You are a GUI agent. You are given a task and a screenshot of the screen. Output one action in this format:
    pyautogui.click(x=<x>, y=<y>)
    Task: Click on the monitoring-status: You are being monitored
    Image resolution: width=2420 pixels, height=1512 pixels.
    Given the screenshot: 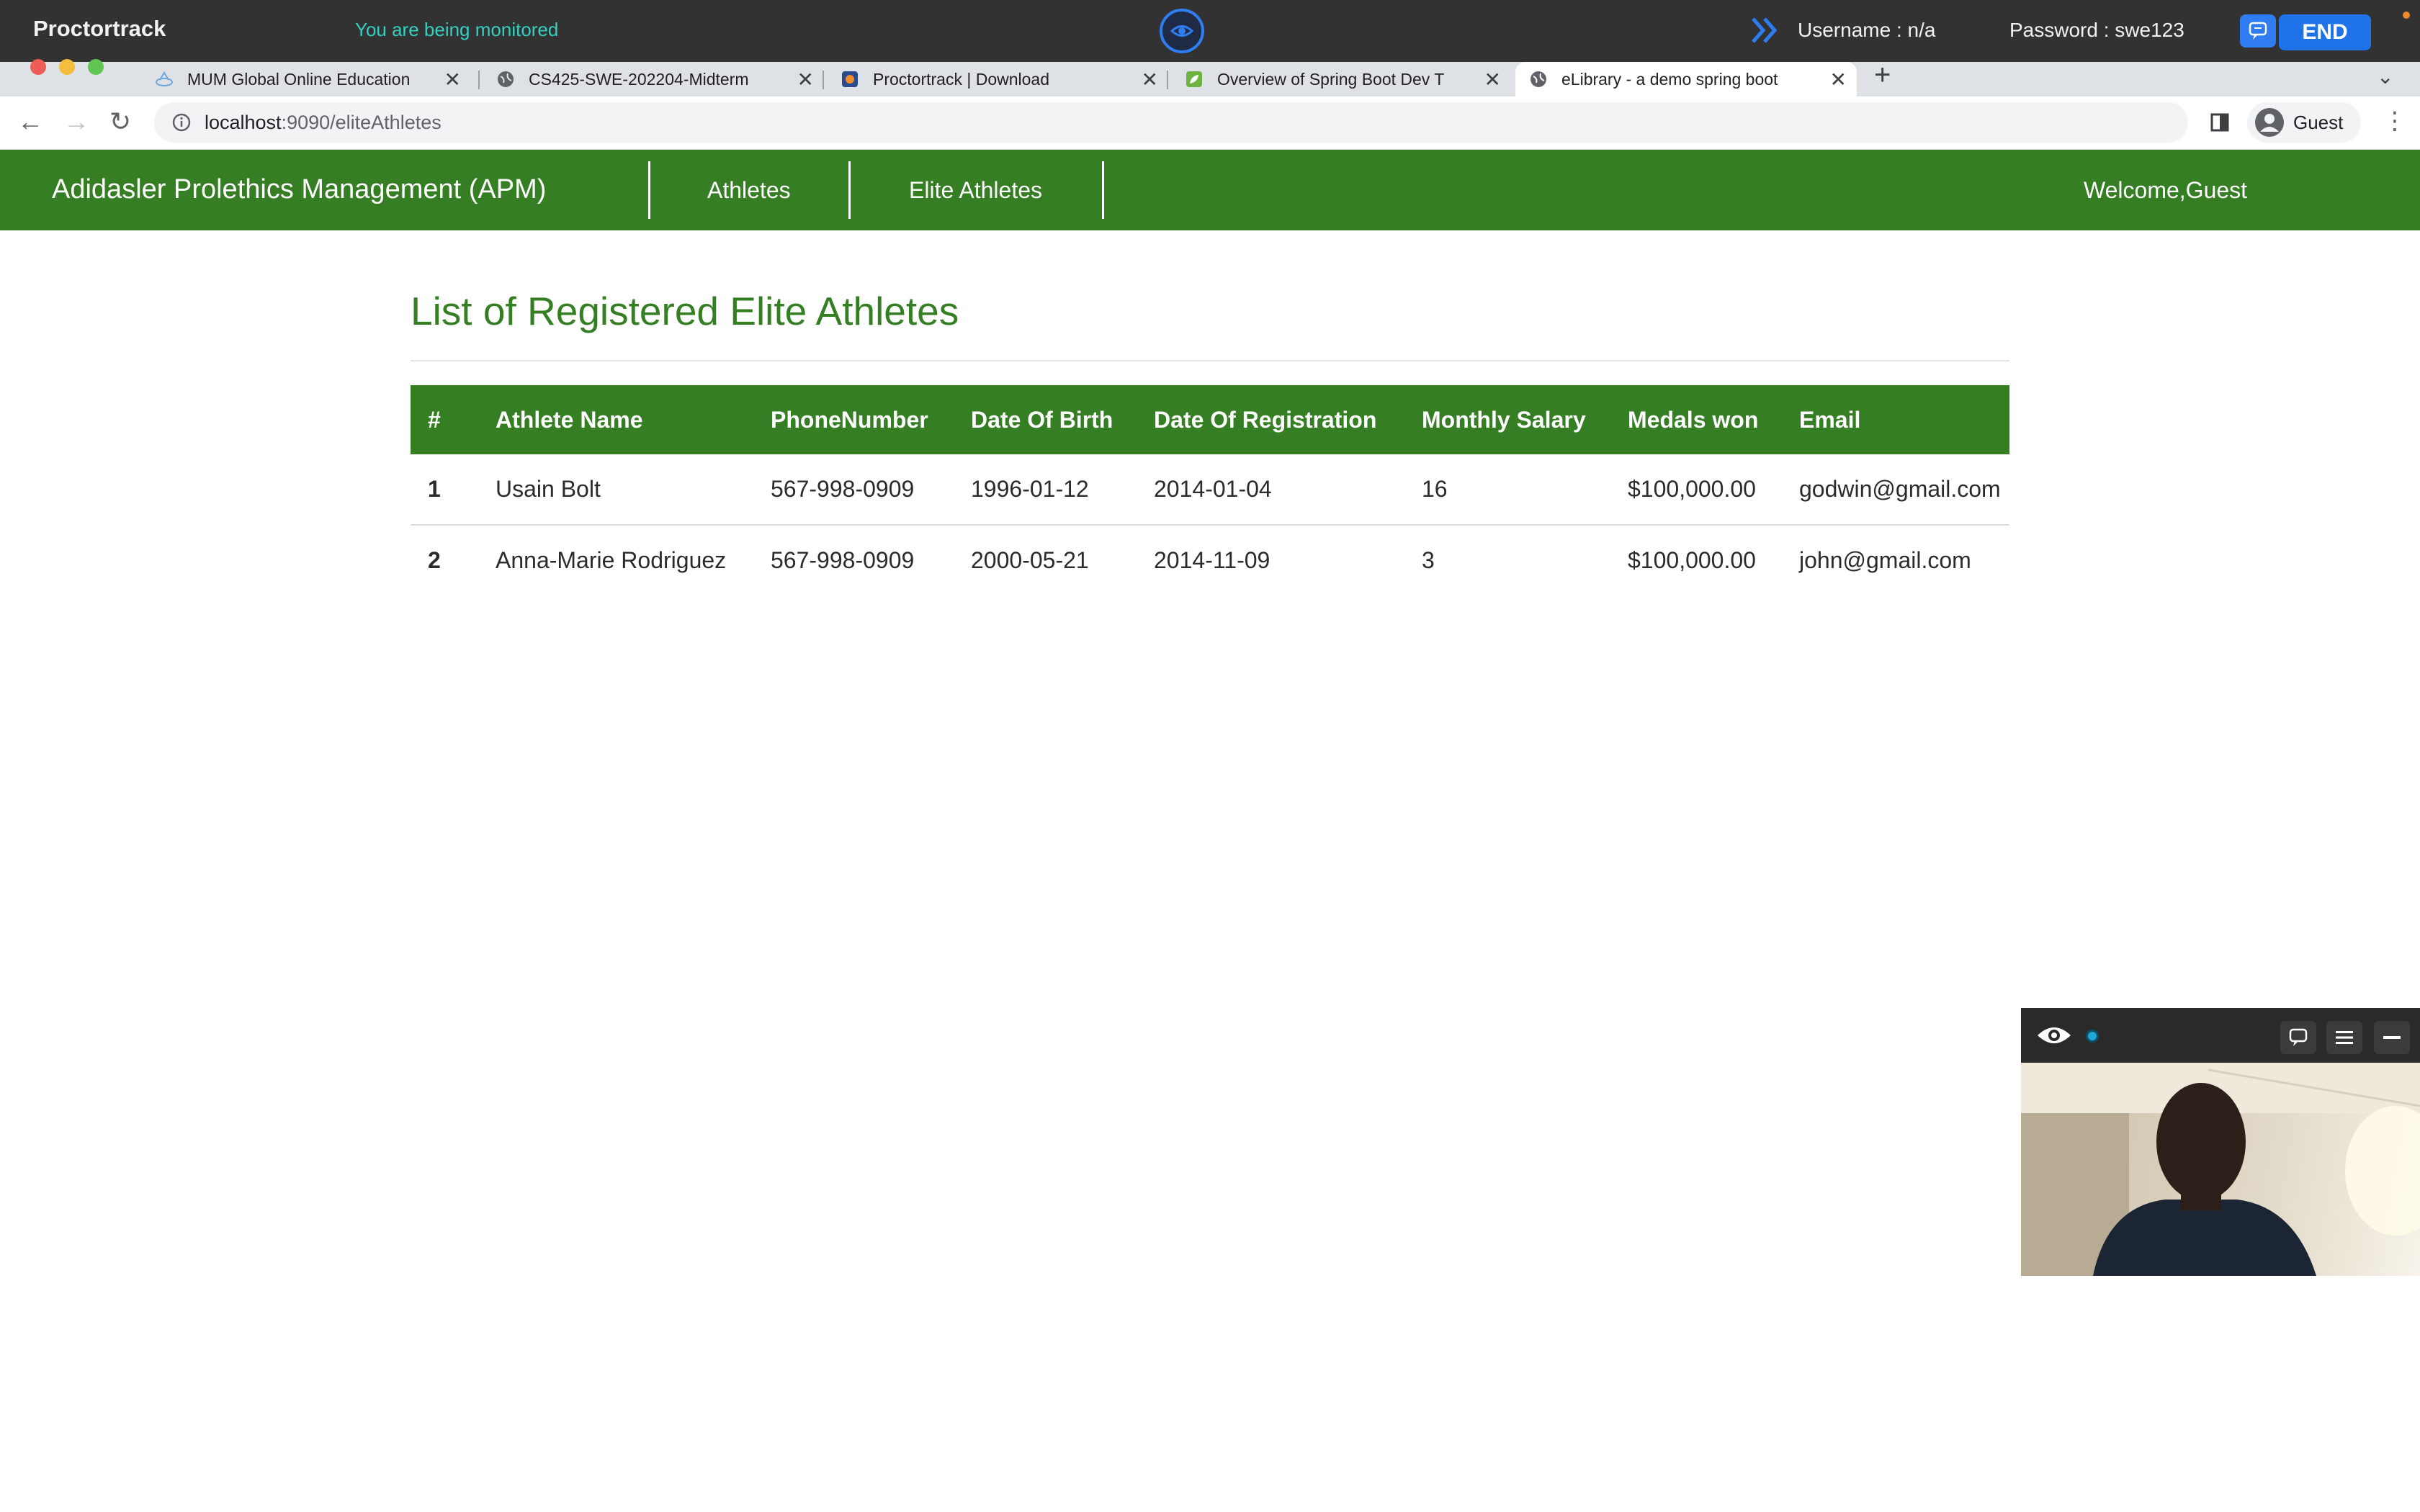 What is the action you would take?
    pyautogui.click(x=457, y=29)
    